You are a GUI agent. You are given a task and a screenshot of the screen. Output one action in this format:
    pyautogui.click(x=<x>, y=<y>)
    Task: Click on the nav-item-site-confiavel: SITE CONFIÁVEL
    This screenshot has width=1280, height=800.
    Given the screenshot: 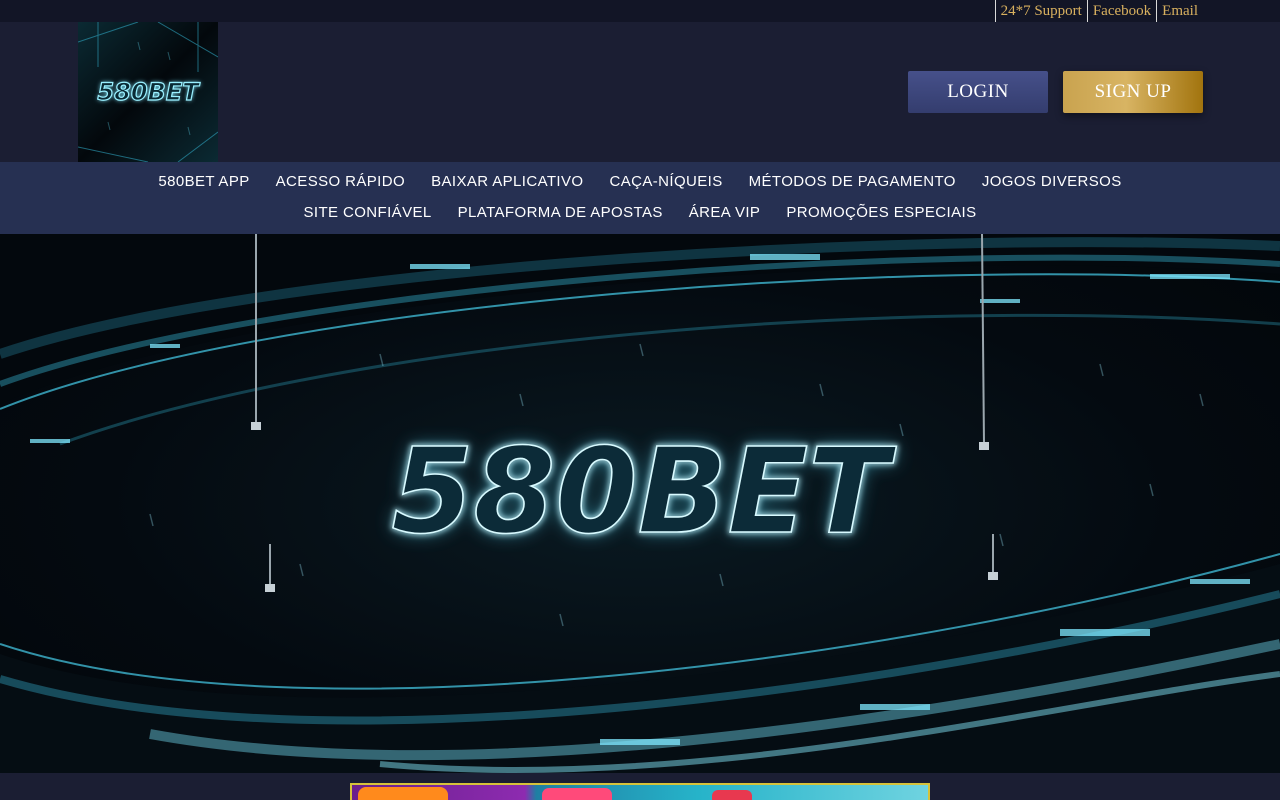 What is the action you would take?
    pyautogui.click(x=368, y=213)
    